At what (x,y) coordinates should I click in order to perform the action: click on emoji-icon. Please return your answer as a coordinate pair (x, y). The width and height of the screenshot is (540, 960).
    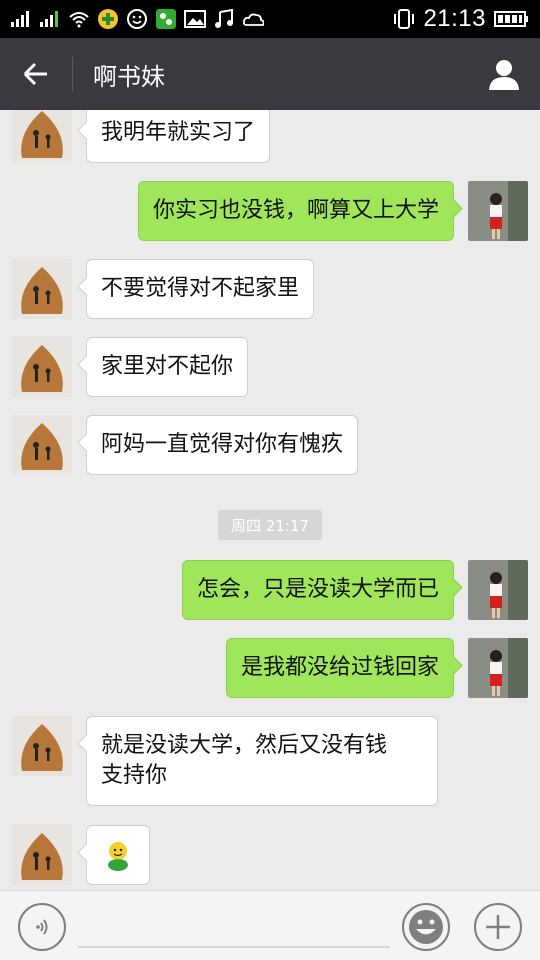
    Looking at the image, I should click on (426, 927).